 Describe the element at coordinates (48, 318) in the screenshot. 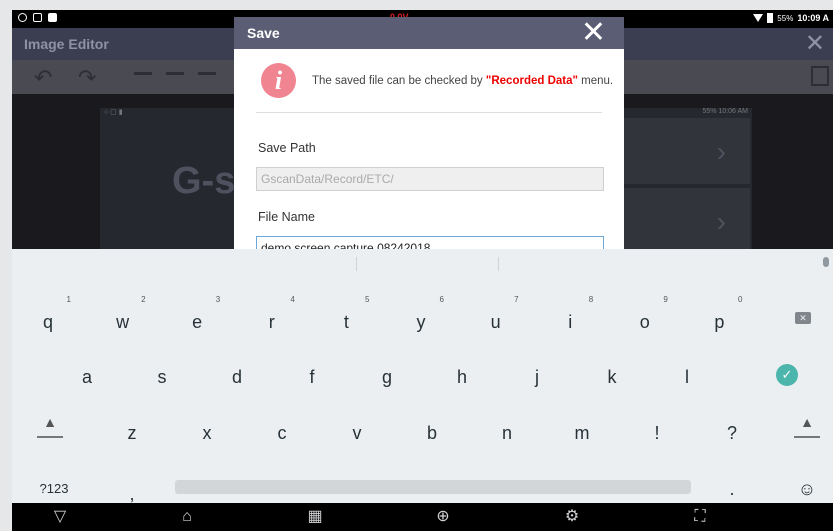

I see `key-q: q1` at that location.